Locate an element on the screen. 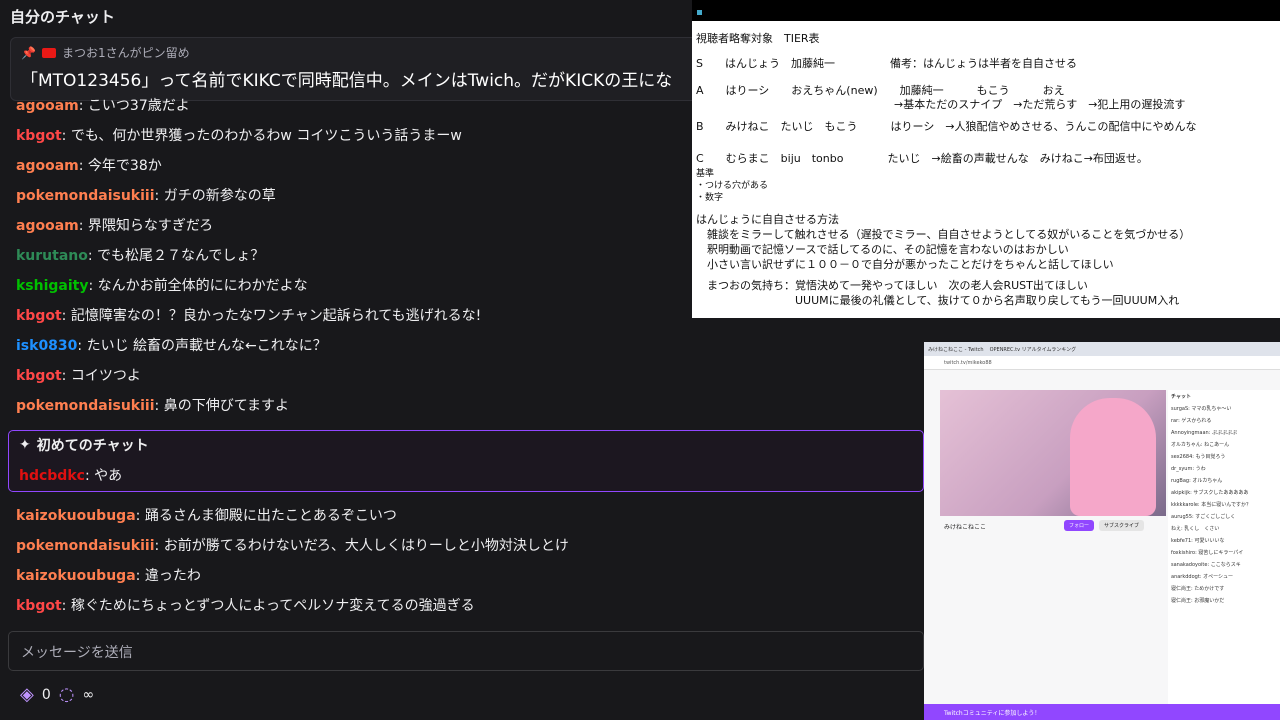 This screenshot has height=720, width=1280. first-chat-box: ✦ 初めてのチャット hdcbdkc: やあ is located at coordinates (466, 461).